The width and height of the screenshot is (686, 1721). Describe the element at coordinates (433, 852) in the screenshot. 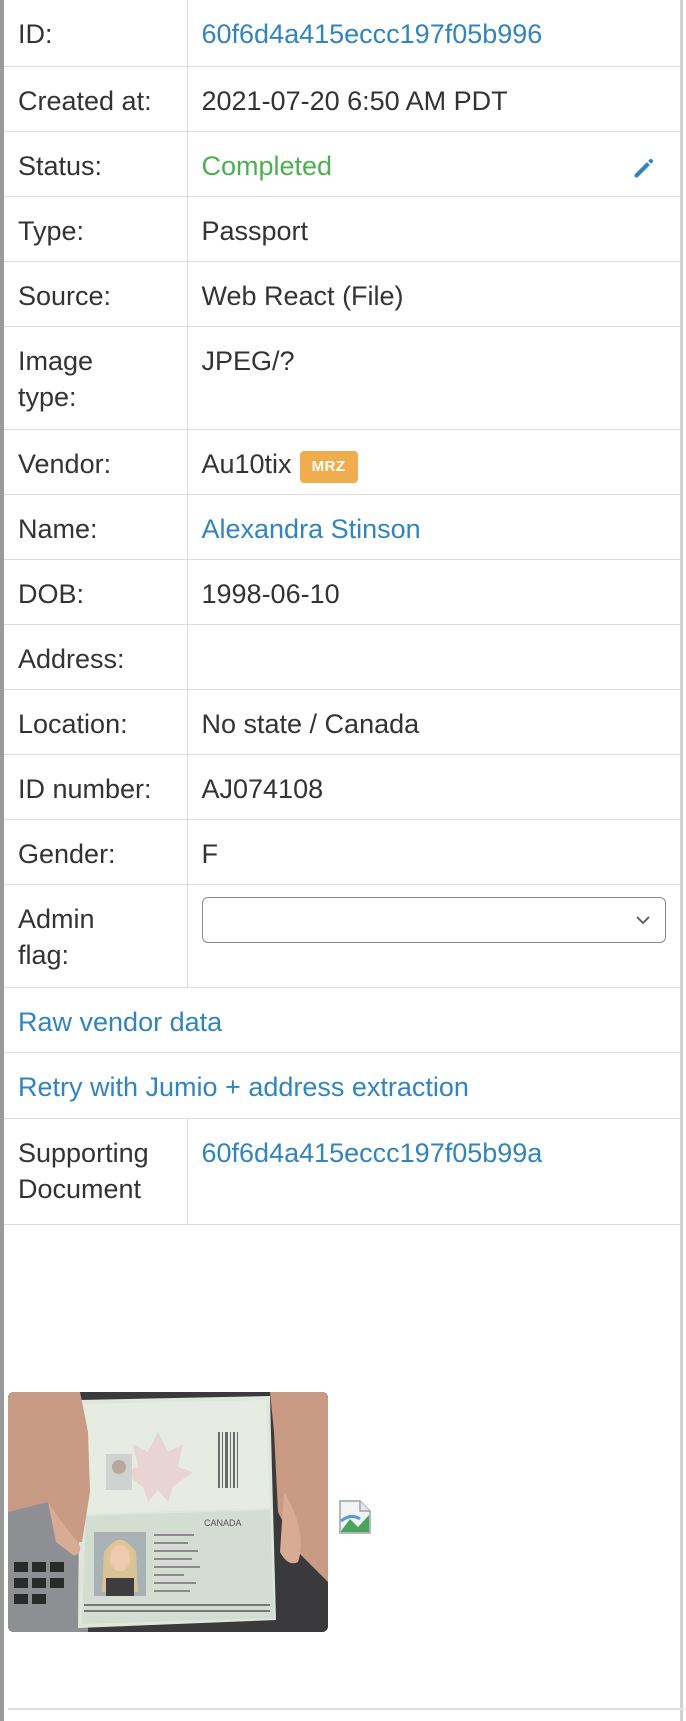

I see `gender-value: F` at that location.